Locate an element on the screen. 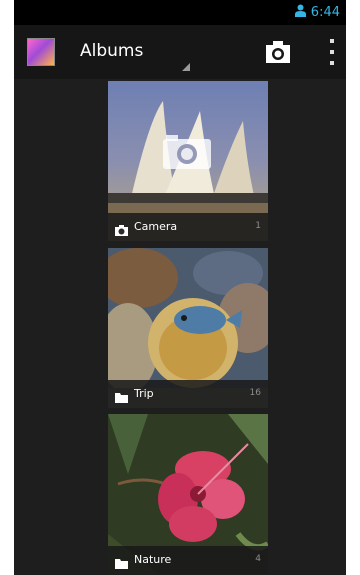  status-time: 6:44 is located at coordinates (325, 12).